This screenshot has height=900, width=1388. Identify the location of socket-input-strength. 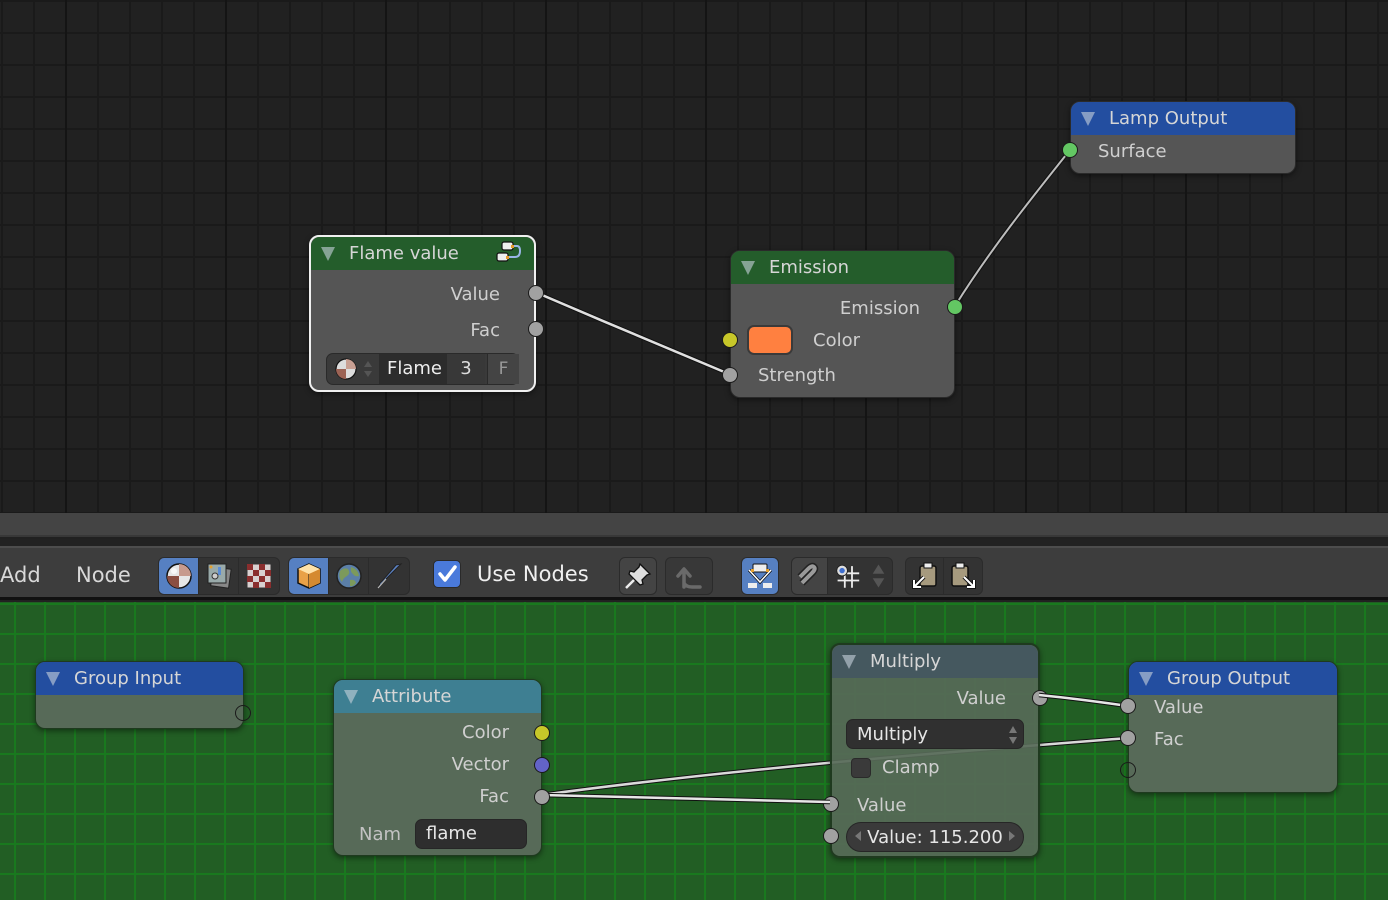
(730, 375).